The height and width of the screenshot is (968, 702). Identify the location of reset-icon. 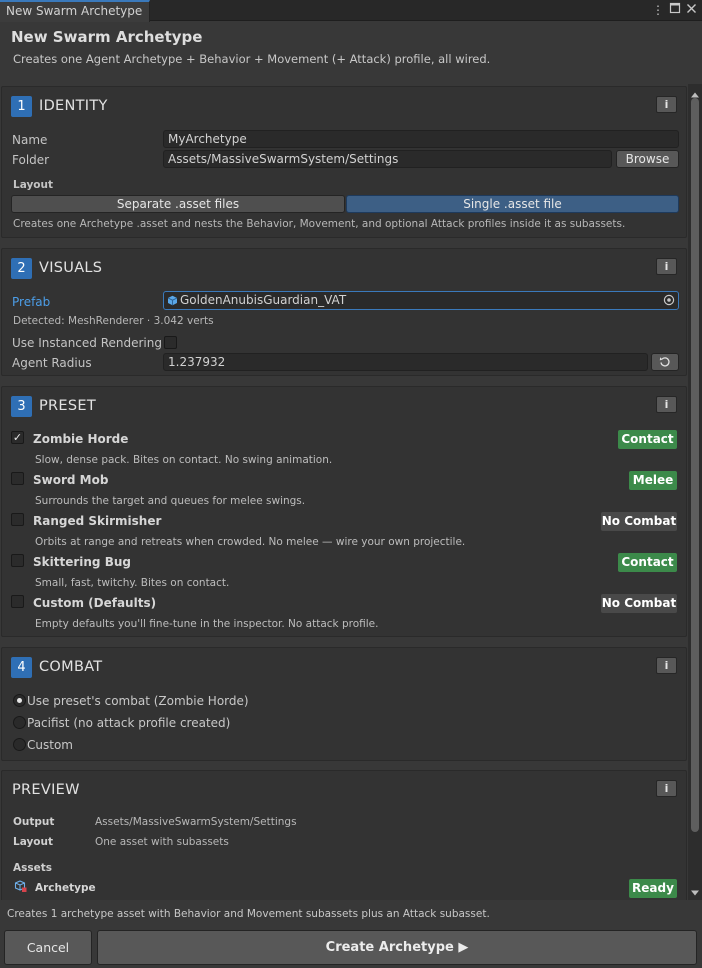
(664, 362).